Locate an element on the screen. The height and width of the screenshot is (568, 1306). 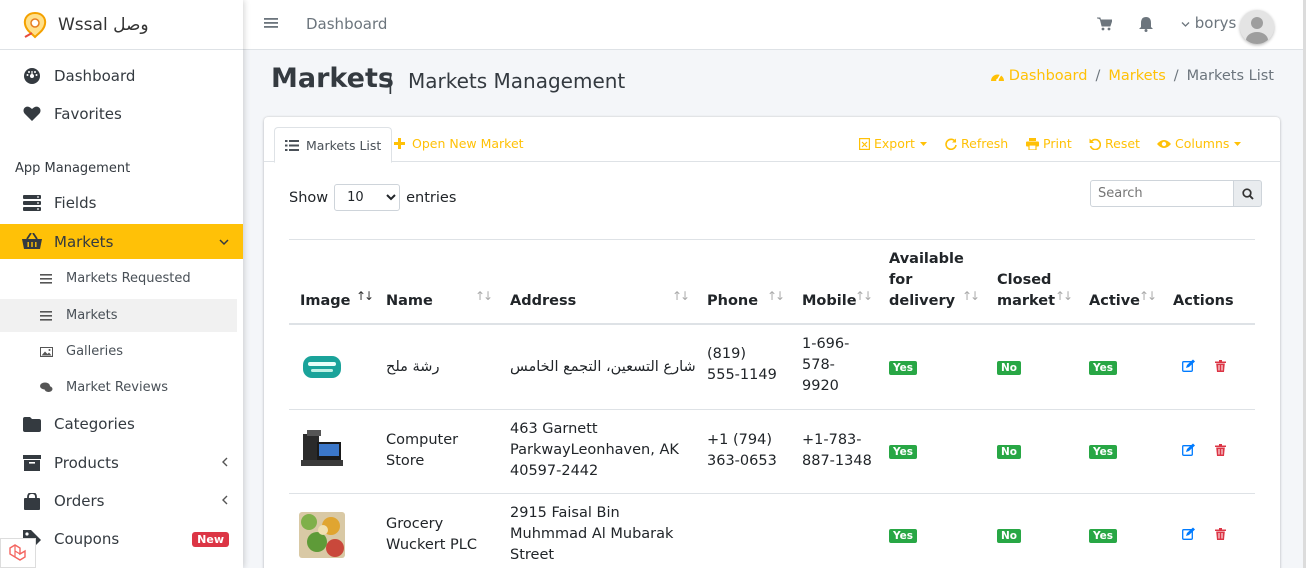
sidebar-item-products: Products is located at coordinates (121, 463).